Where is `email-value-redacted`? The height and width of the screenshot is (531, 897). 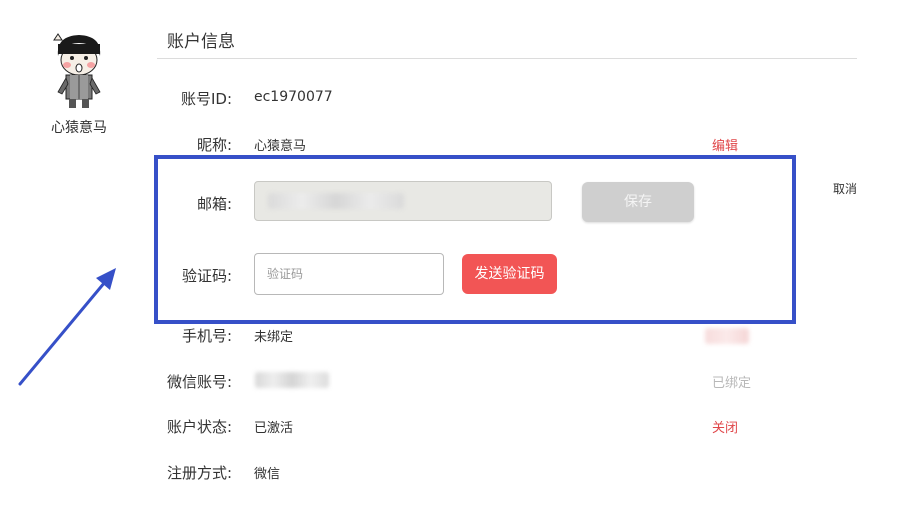 email-value-redacted is located at coordinates (336, 201).